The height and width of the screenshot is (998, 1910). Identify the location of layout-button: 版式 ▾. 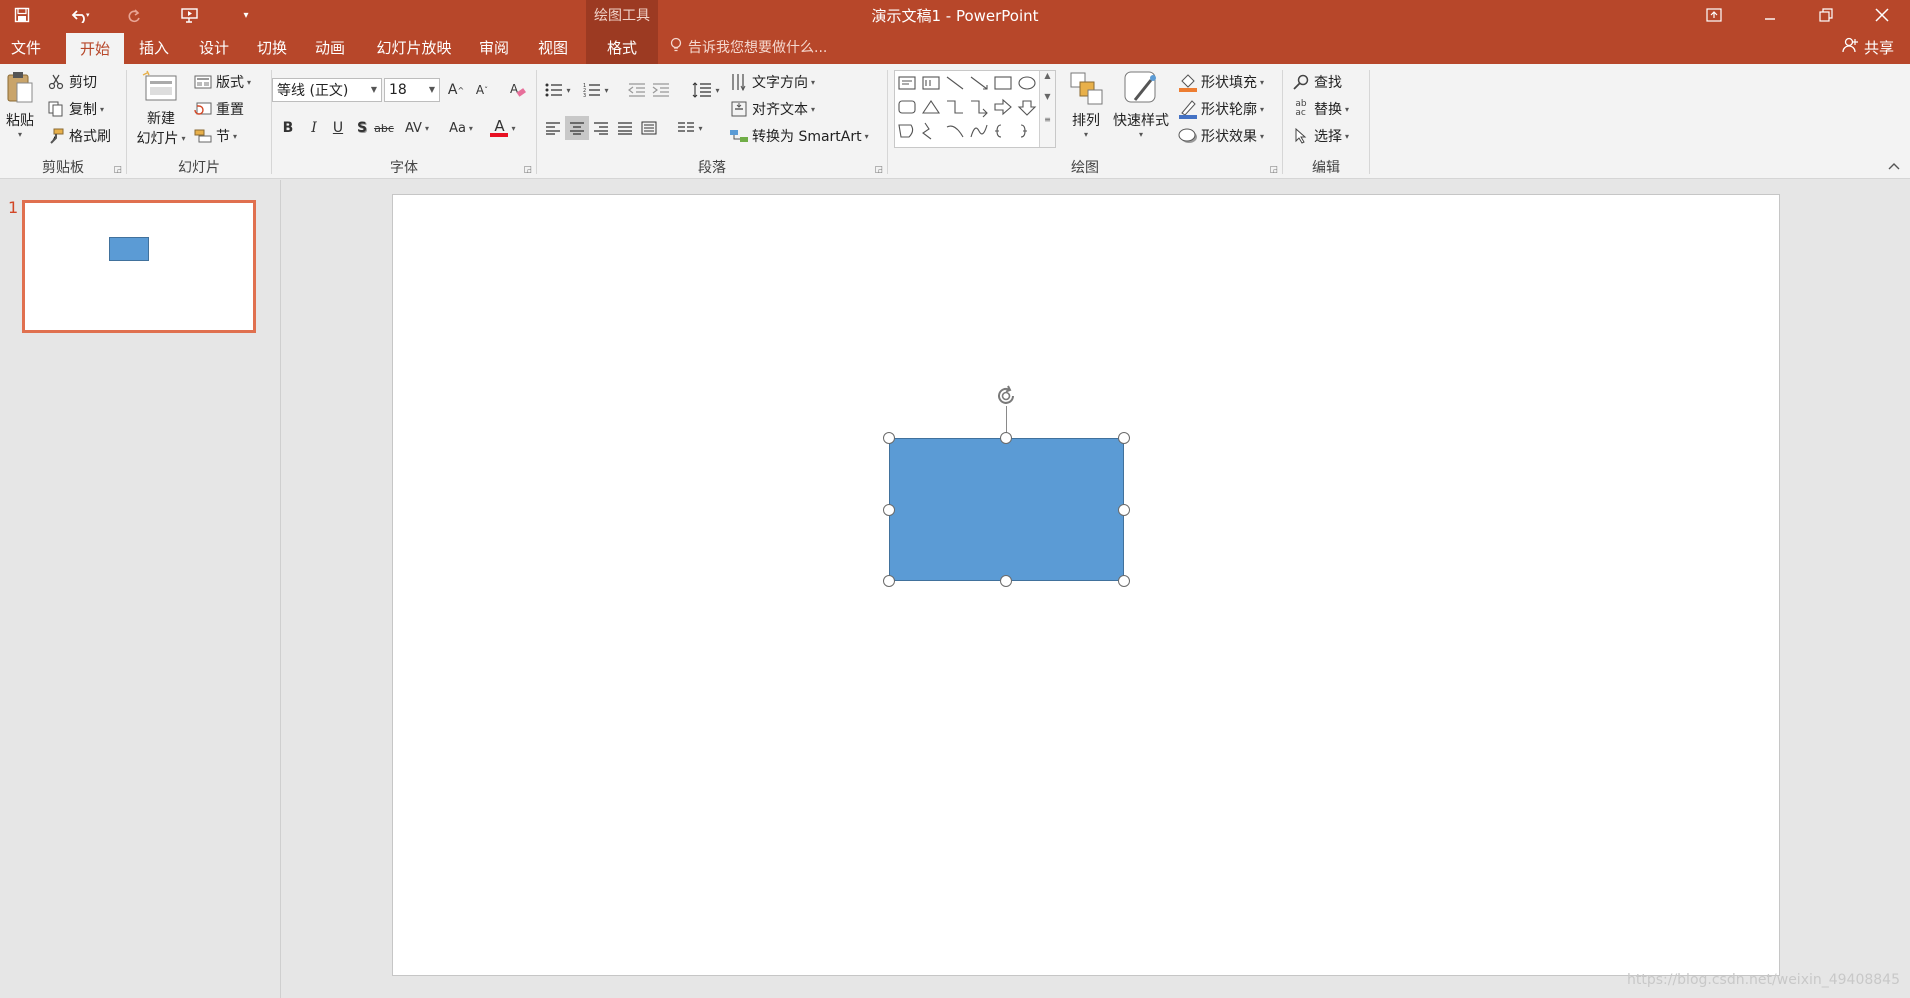
(222, 82).